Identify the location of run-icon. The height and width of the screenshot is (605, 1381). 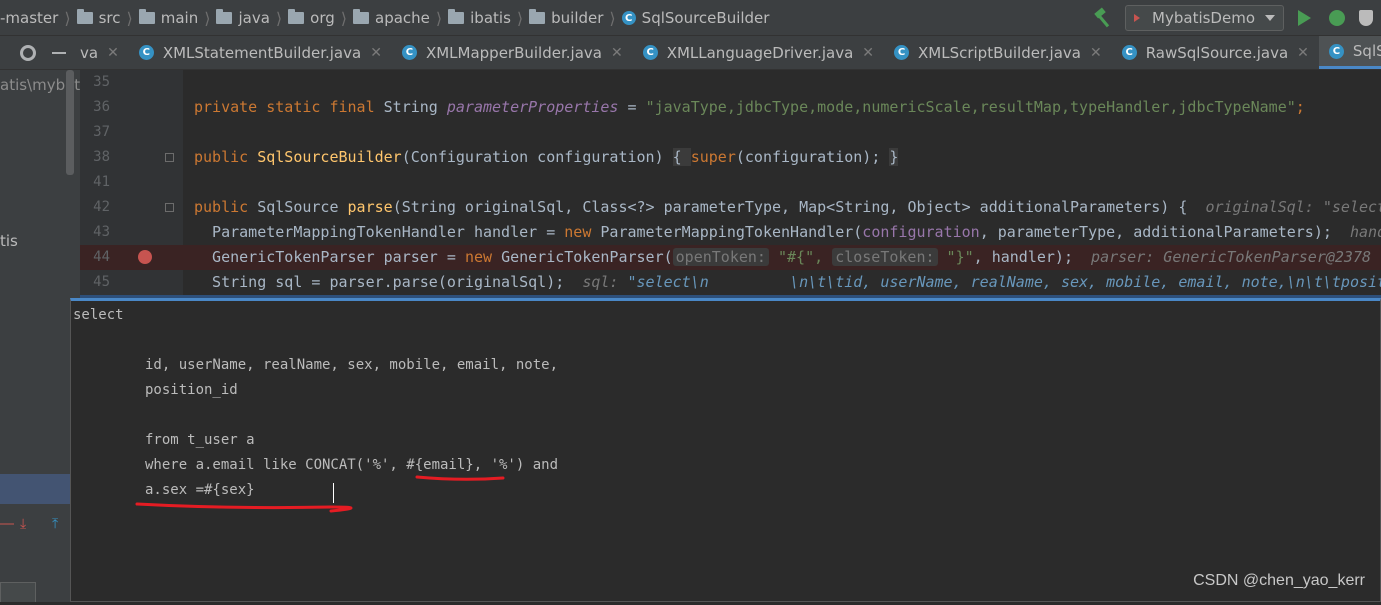
(1304, 18).